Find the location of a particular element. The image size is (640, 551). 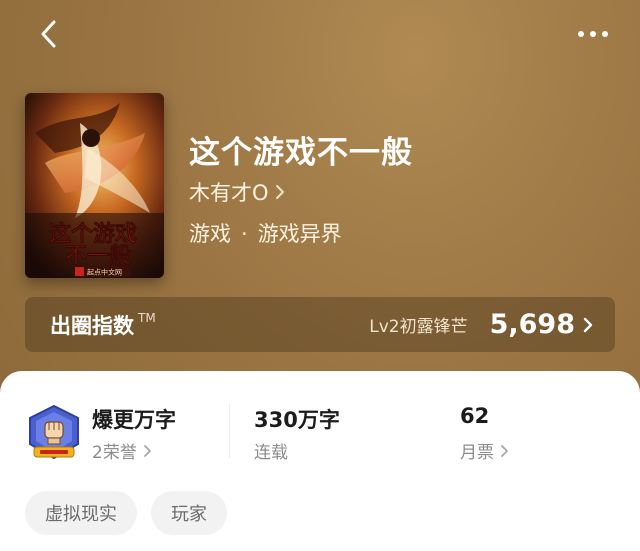

monthly-ticket-link: 月票 is located at coordinates (484, 450).